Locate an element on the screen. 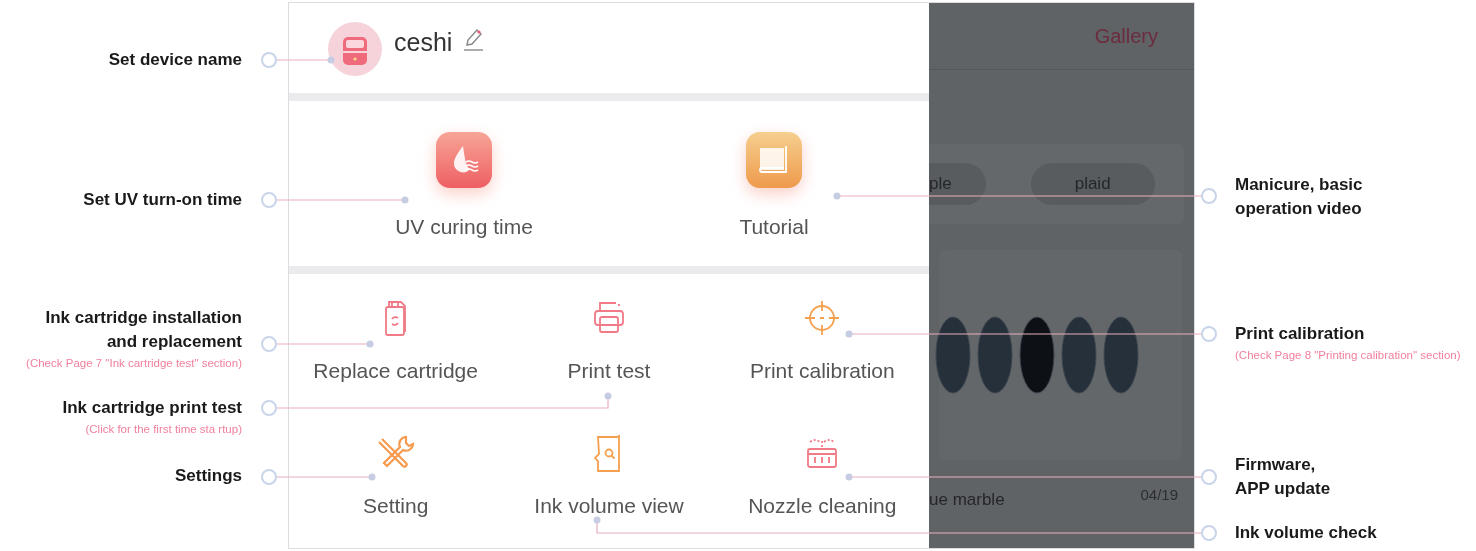 The image size is (1476, 551). callout-note: (Click for the first time sta rtup) is located at coordinates (163, 429).